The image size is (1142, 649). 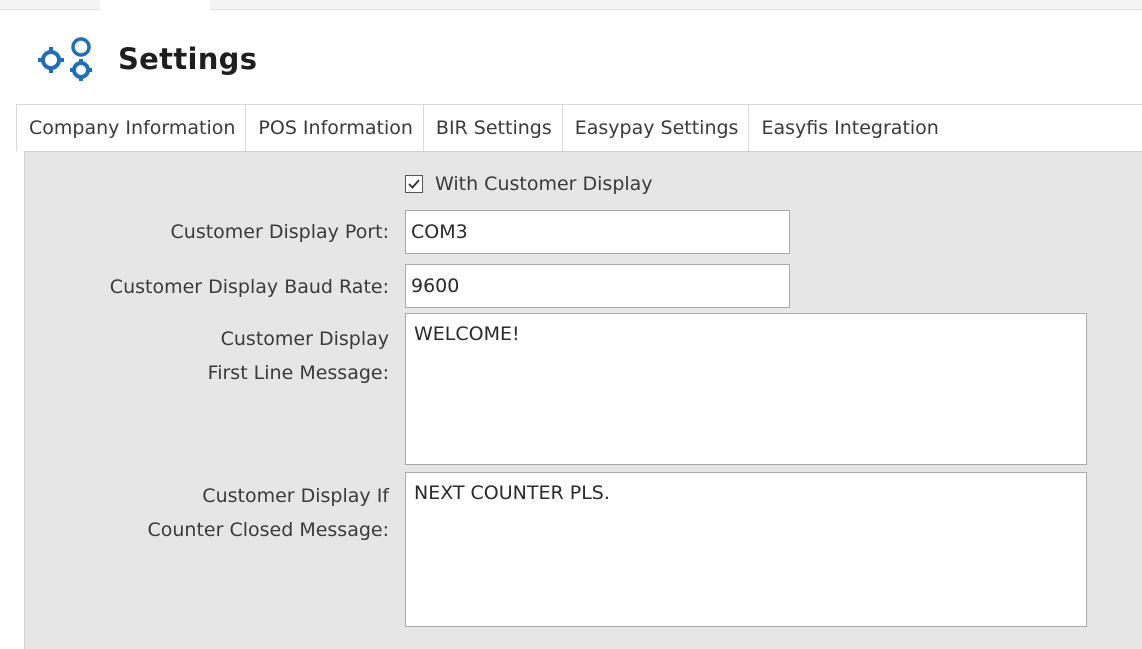 I want to click on counter-closed-message-textarea: NEXT COUNTER PLS., so click(x=746, y=549).